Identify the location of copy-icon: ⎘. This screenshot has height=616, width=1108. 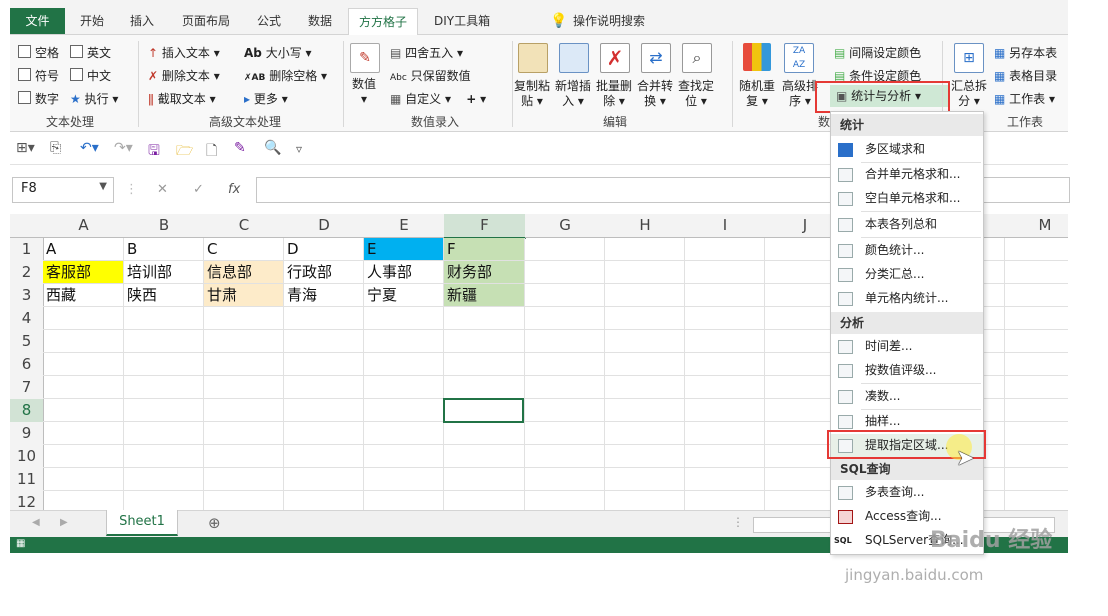
(55, 148).